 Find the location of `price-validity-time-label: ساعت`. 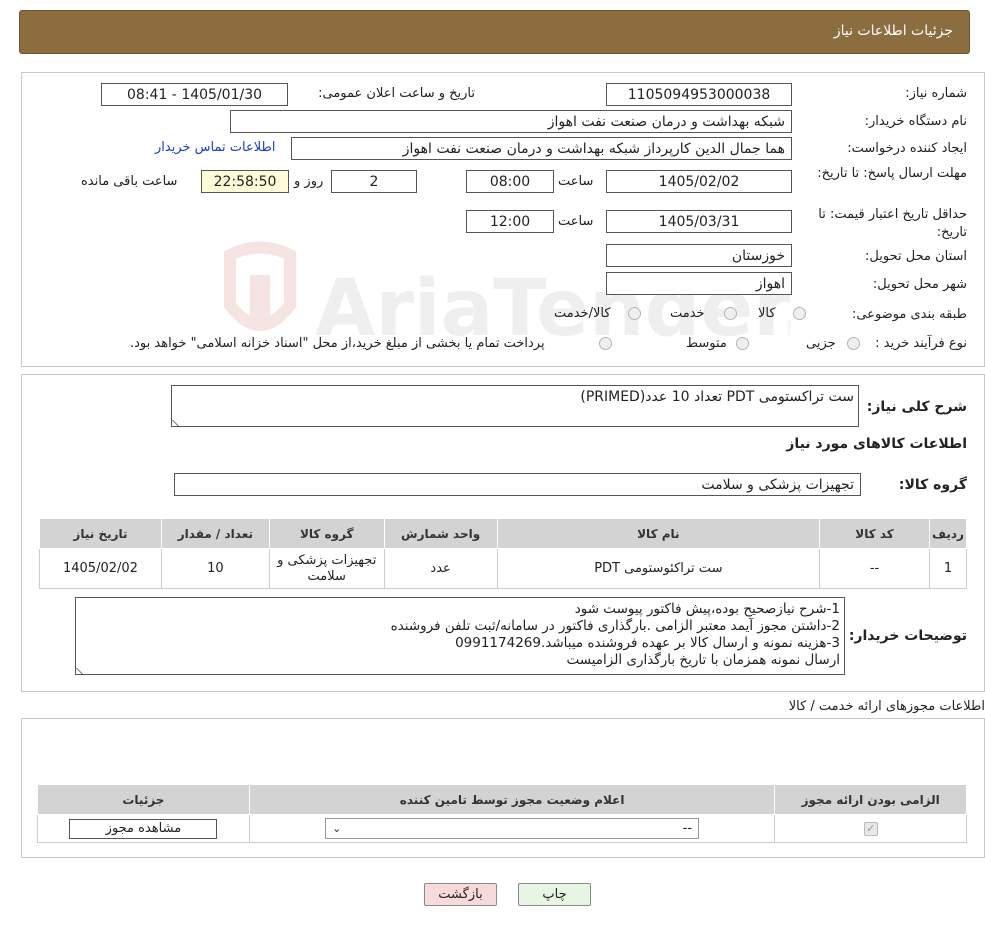

price-validity-time-label: ساعت is located at coordinates (576, 221).